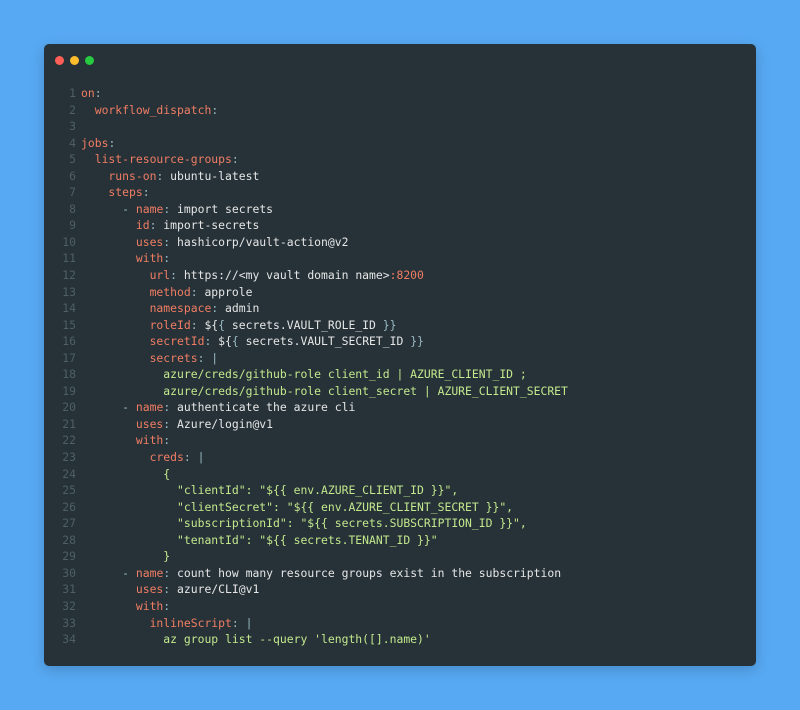  I want to click on line-number: 26, so click(69, 506).